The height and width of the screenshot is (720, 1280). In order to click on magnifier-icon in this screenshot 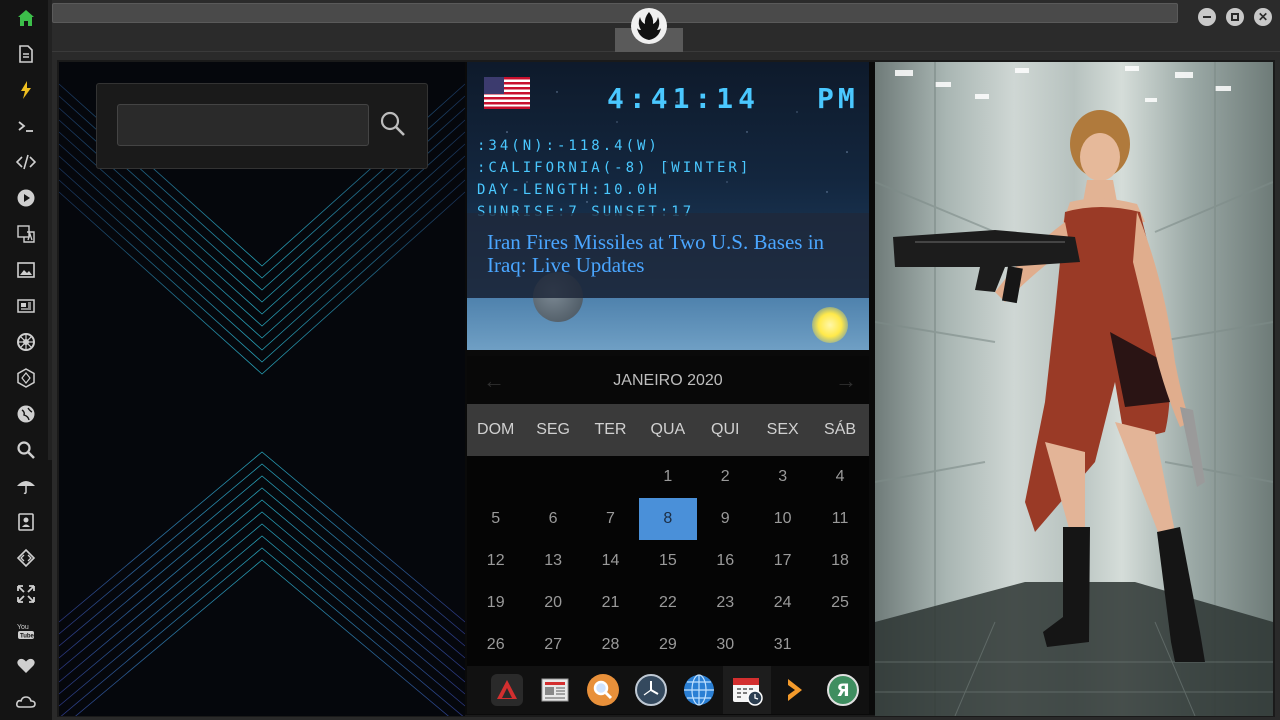, I will do `click(392, 123)`.